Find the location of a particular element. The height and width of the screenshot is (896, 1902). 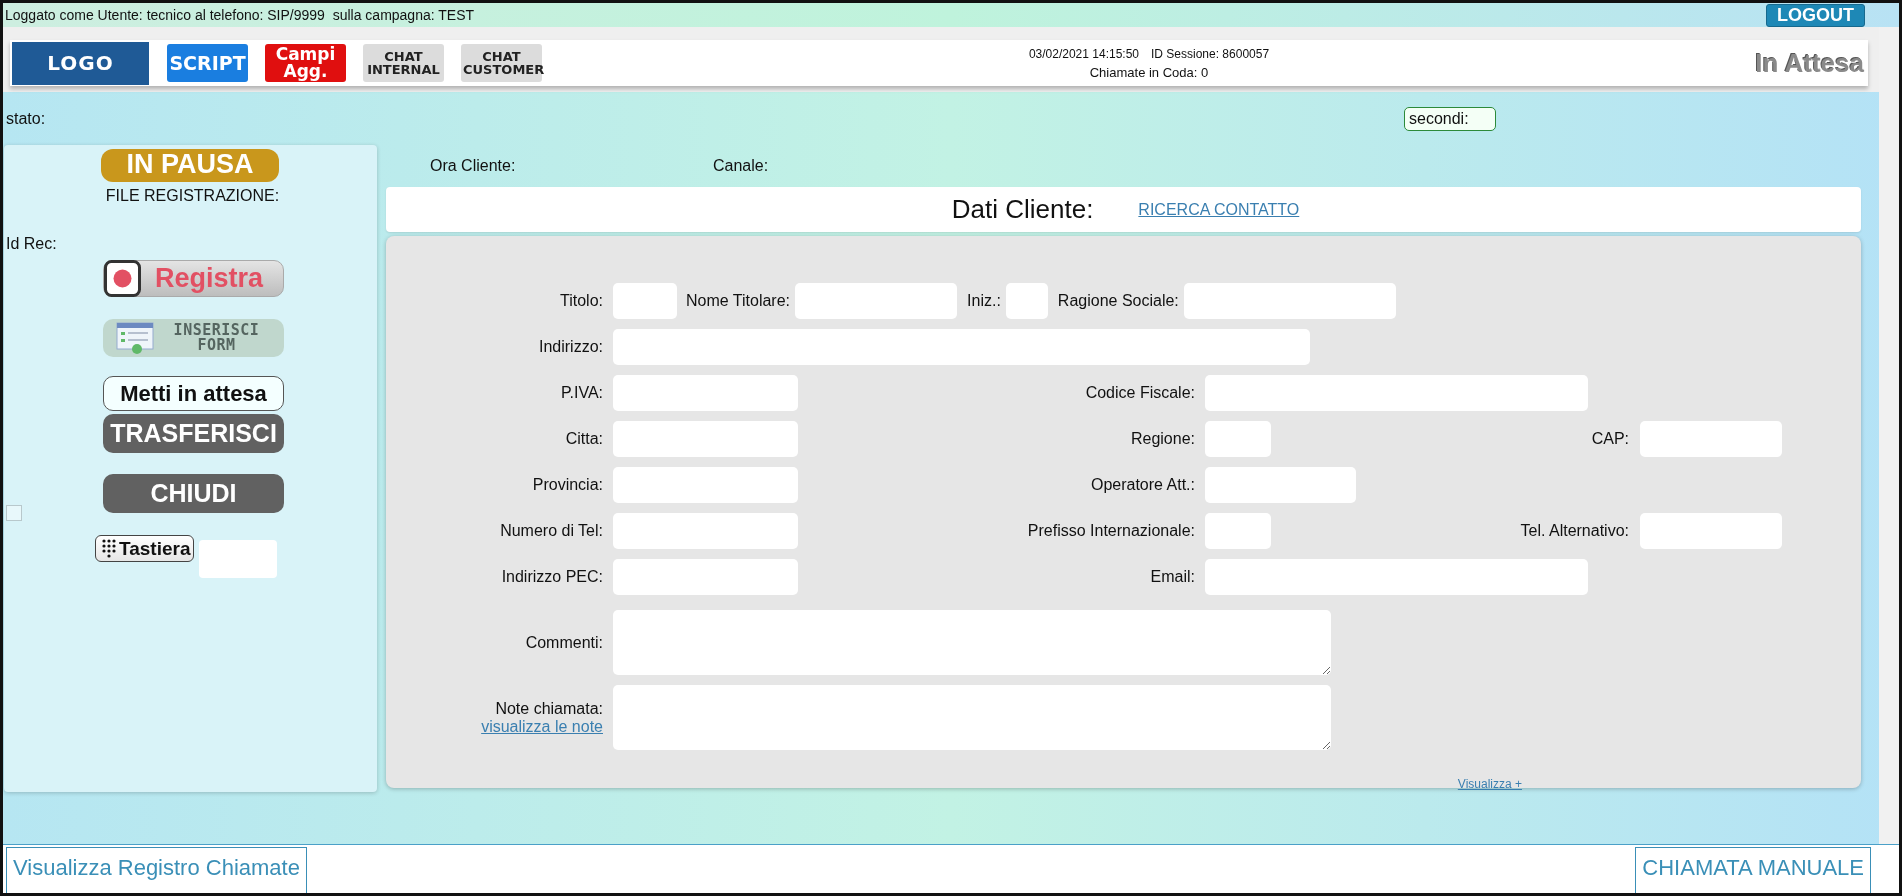

keypad-icon is located at coordinates (109, 548).